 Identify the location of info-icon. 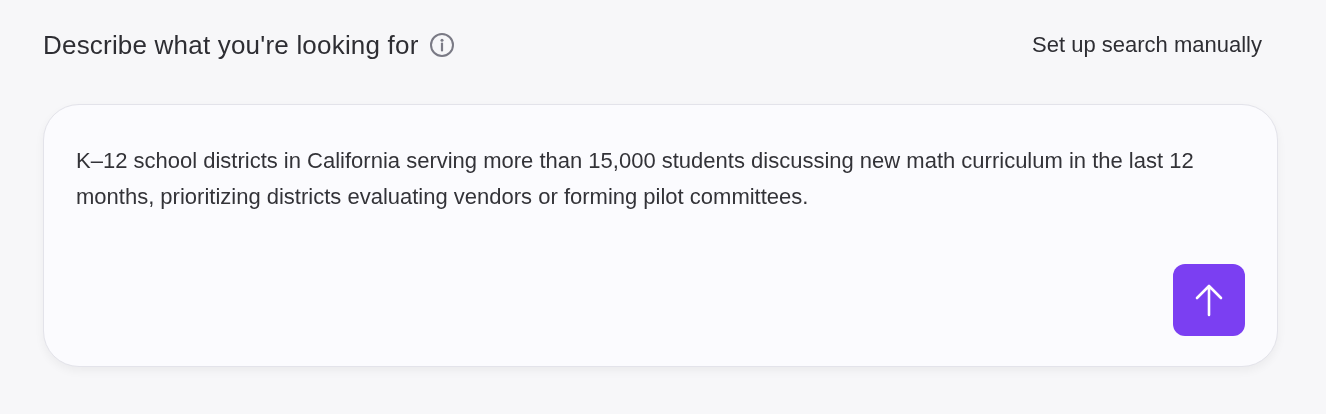
(441, 45).